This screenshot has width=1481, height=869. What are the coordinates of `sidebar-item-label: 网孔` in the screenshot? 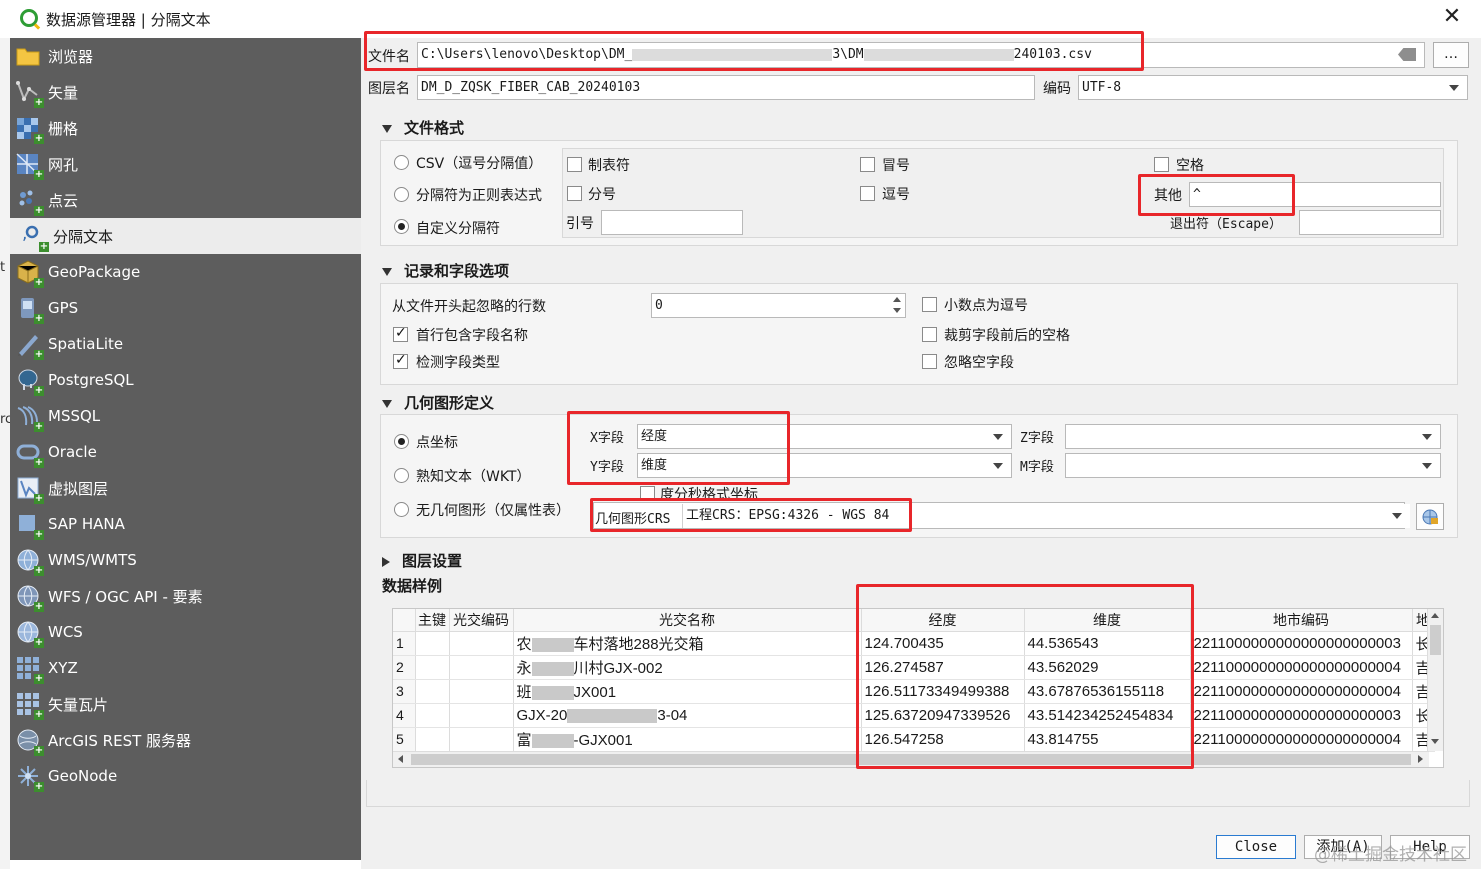 It's located at (63, 164).